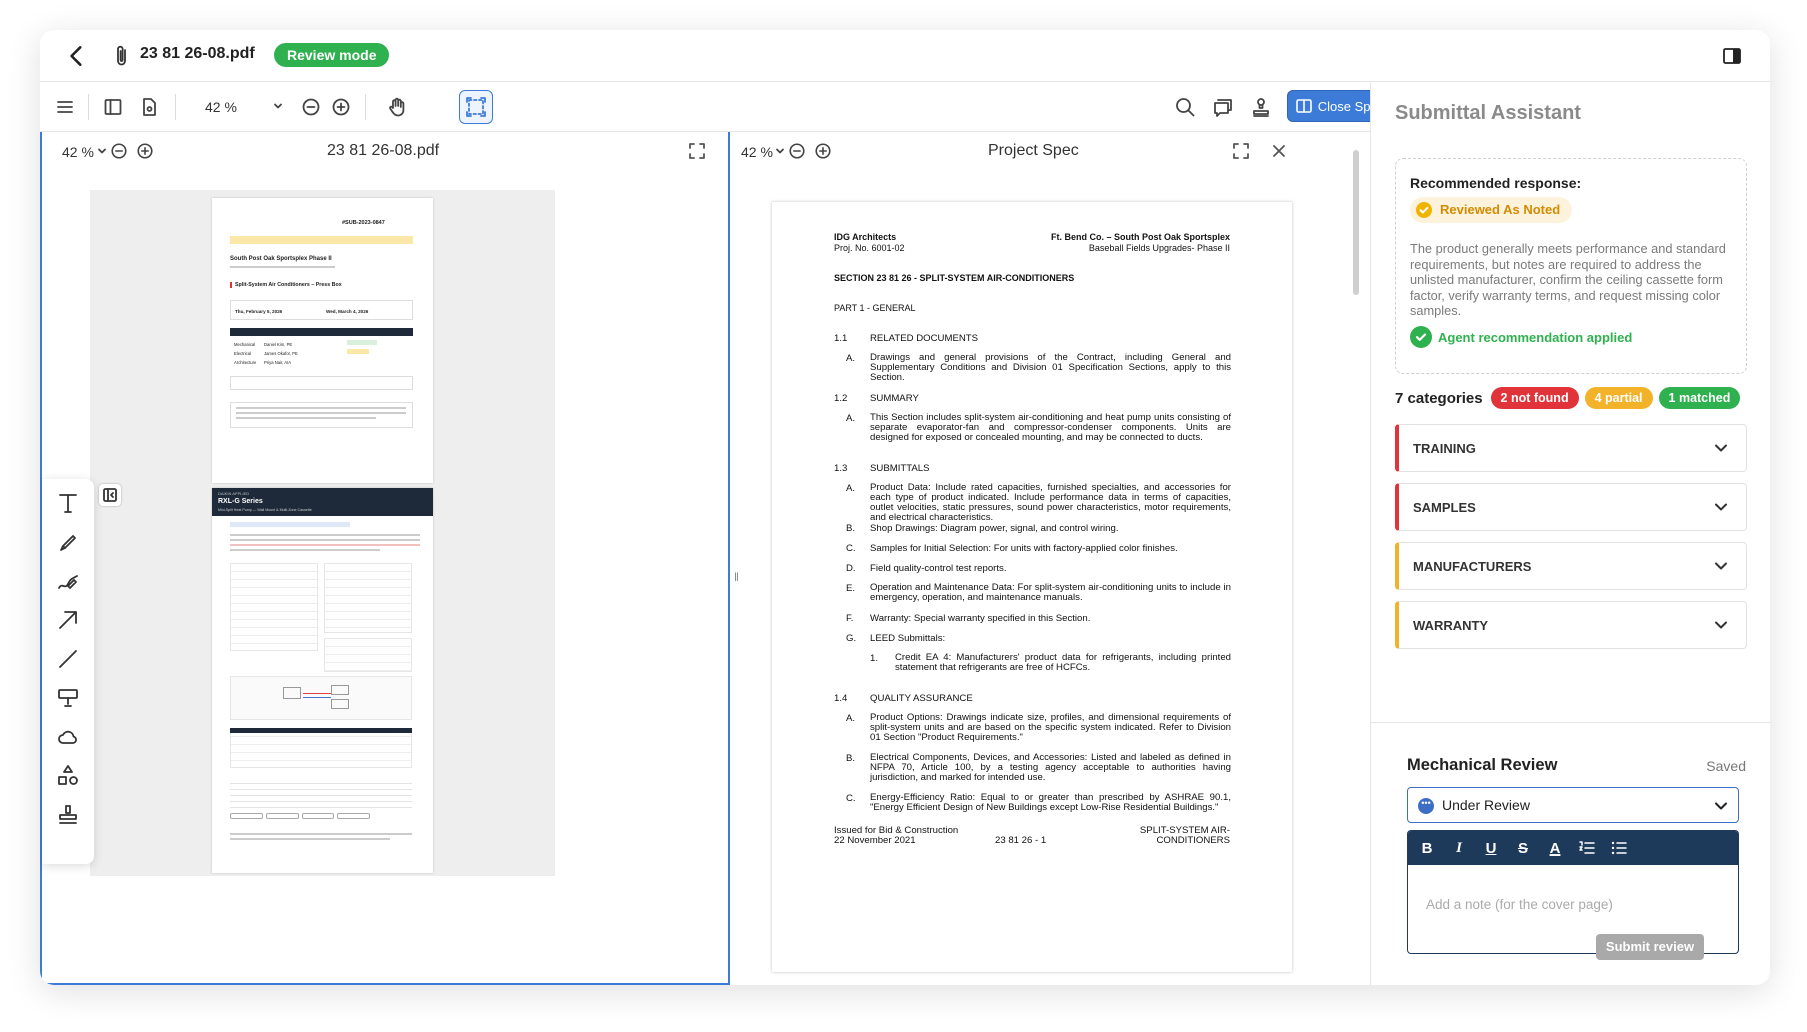  I want to click on check-circle-icon, so click(1424, 210).